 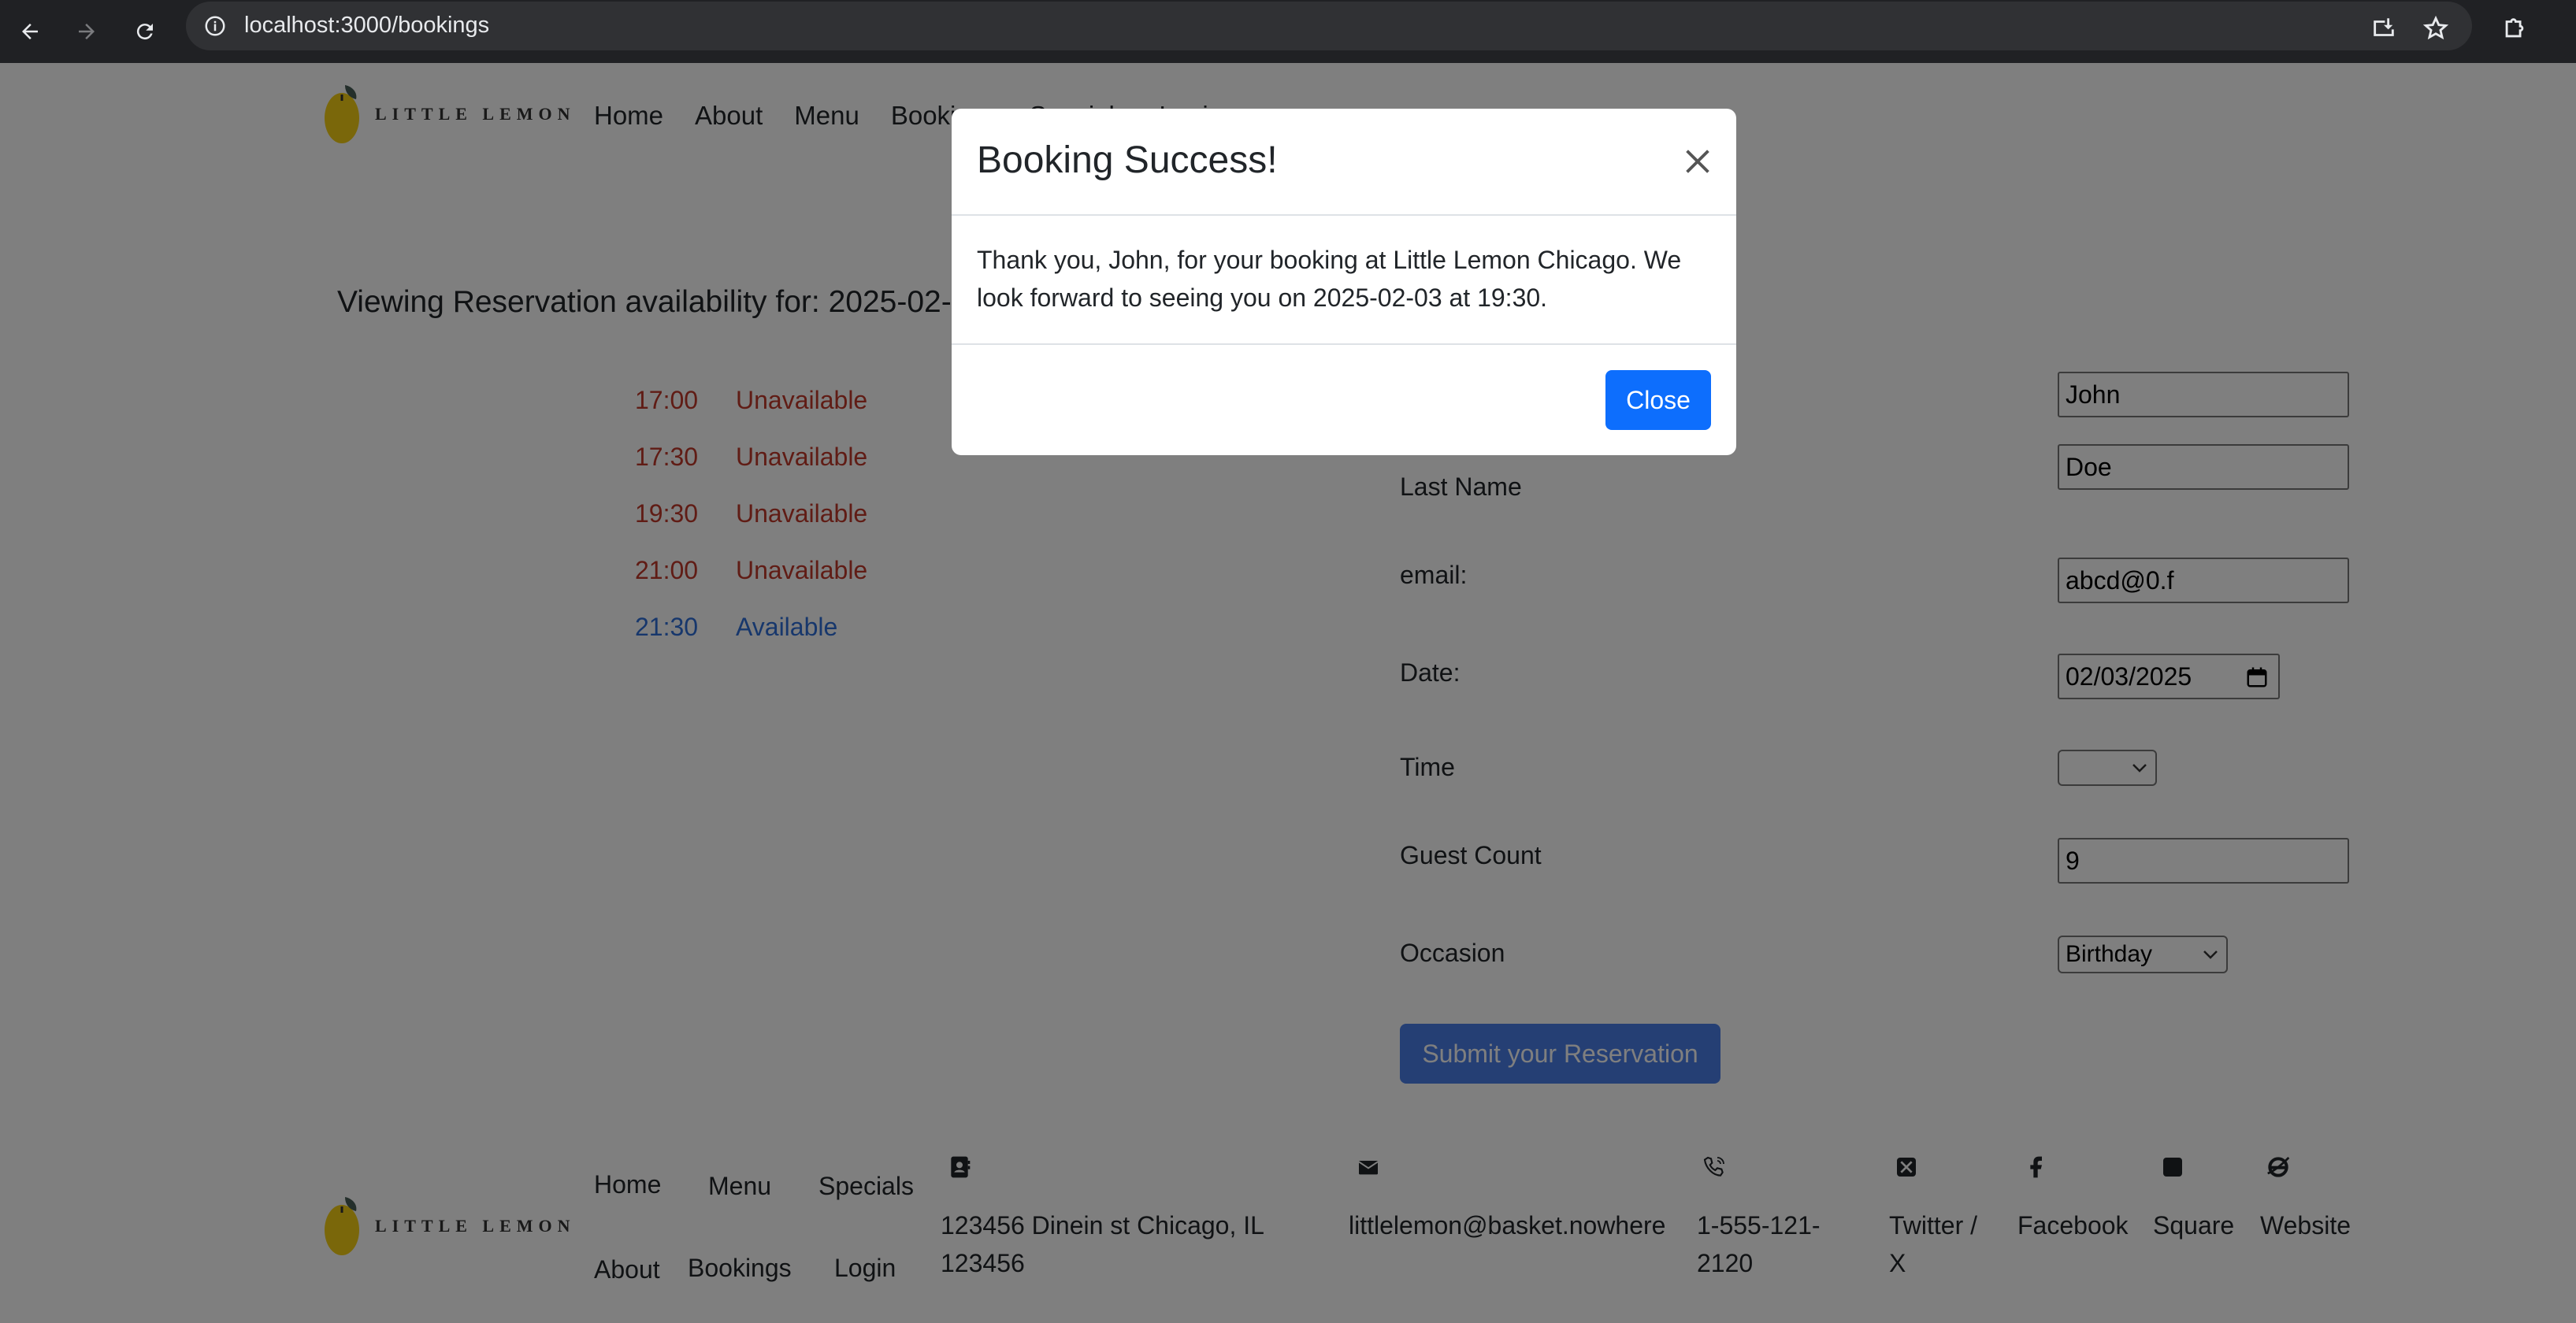 I want to click on puzzle-icon, so click(x=2514, y=28).